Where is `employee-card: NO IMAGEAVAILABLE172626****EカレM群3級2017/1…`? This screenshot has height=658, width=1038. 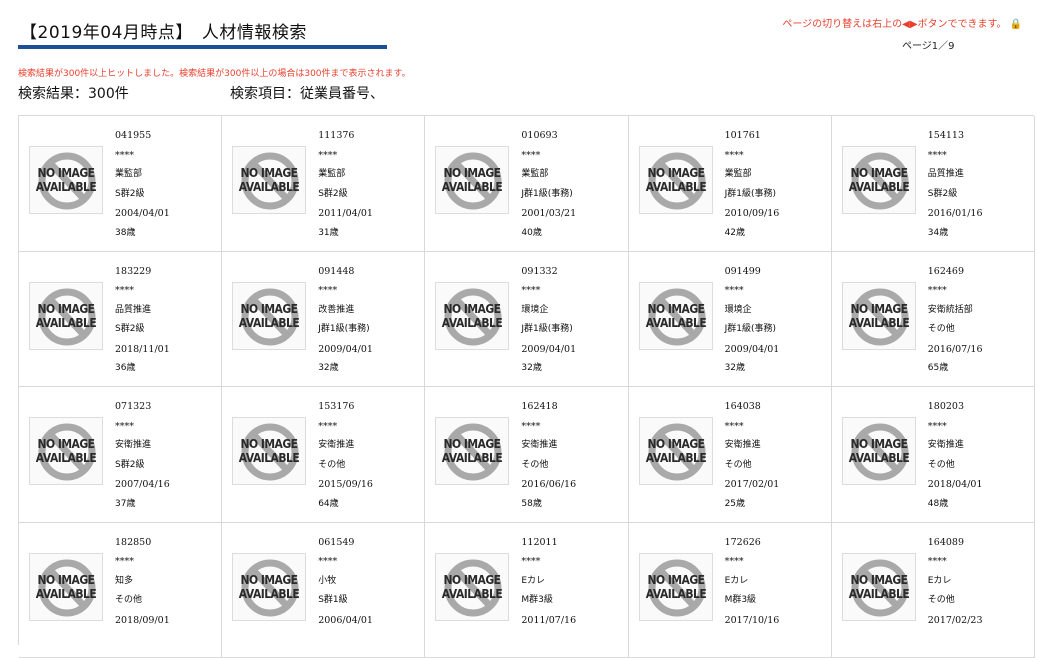
employee-card: NO IMAGEAVAILABLE172626****EカレM群3級2017/1… is located at coordinates (730, 590).